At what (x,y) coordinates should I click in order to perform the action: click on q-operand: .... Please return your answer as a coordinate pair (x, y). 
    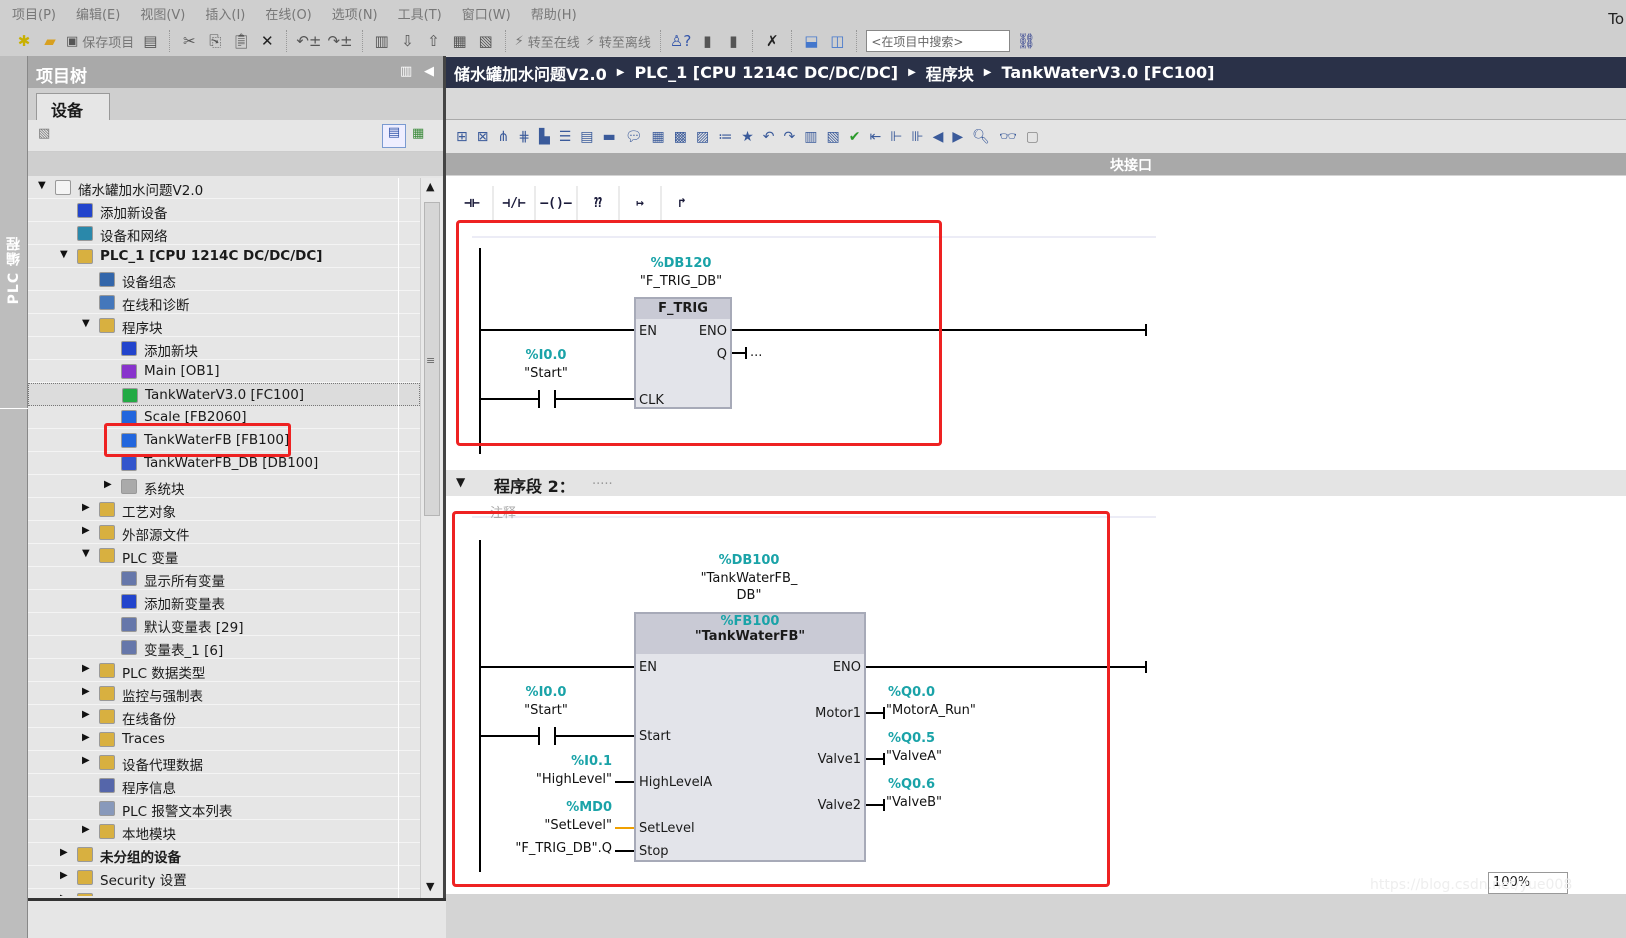
    Looking at the image, I should click on (756, 352).